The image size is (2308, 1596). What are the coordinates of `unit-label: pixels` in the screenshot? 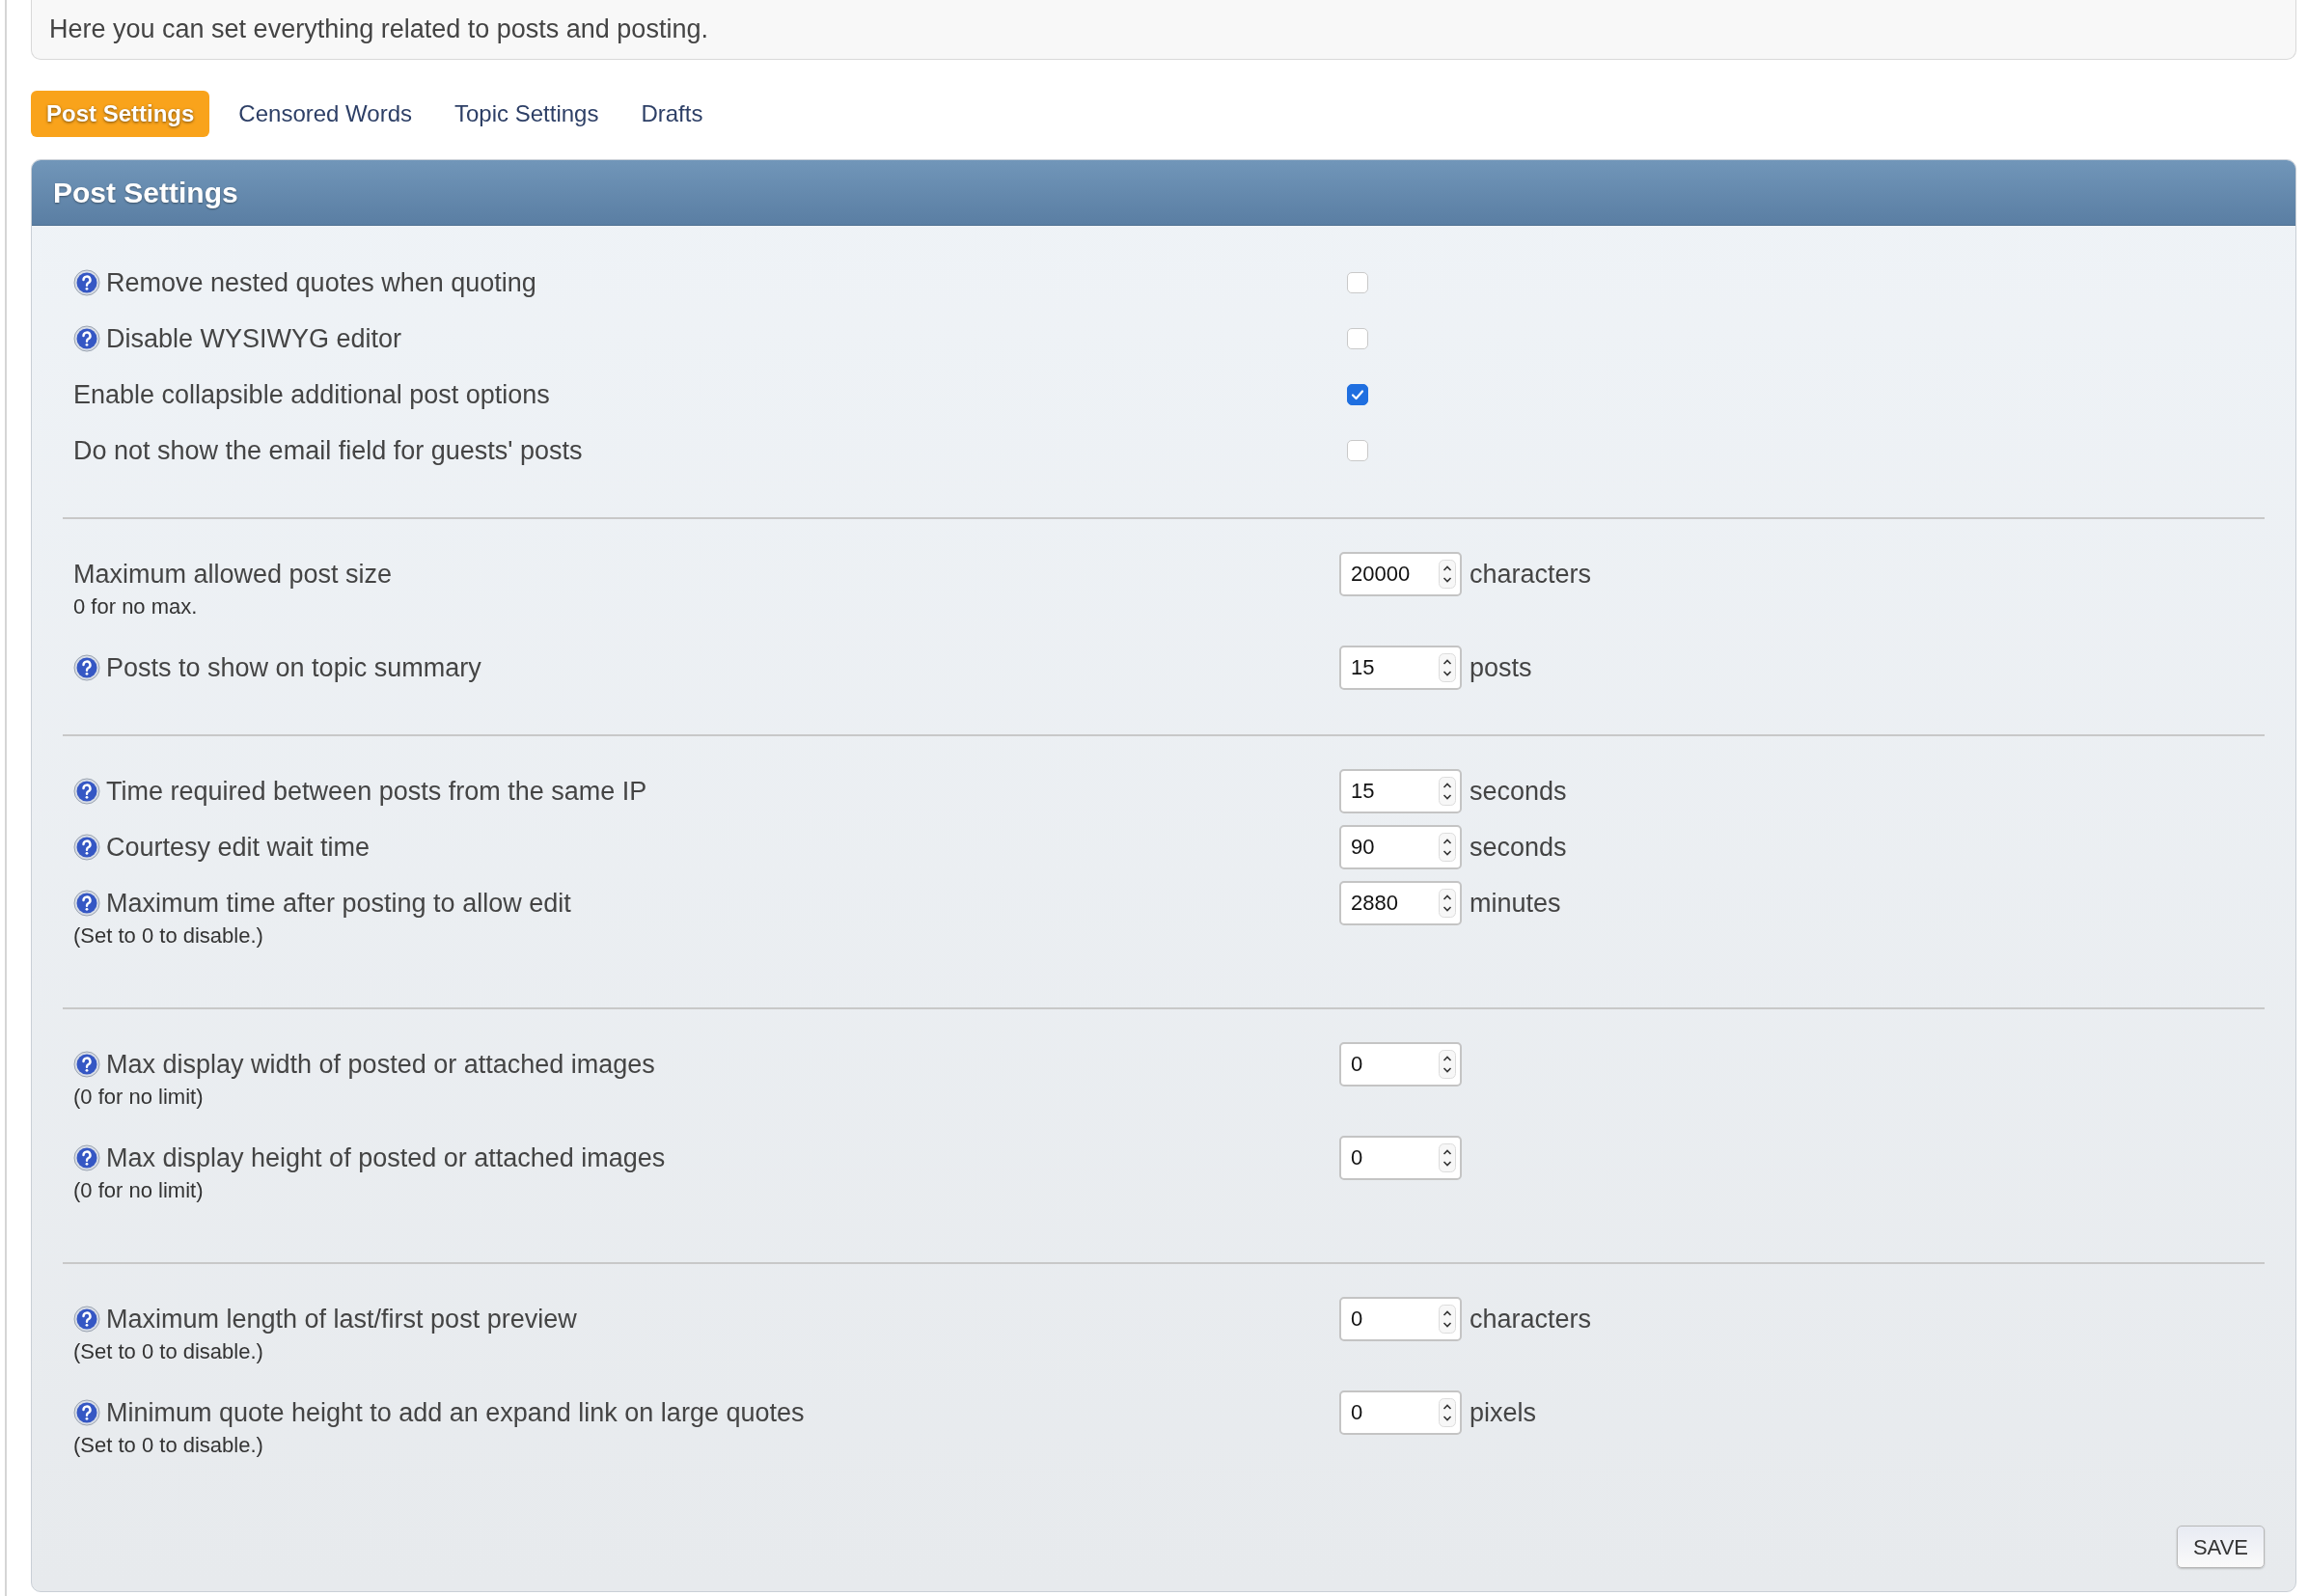 It's located at (1503, 1413).